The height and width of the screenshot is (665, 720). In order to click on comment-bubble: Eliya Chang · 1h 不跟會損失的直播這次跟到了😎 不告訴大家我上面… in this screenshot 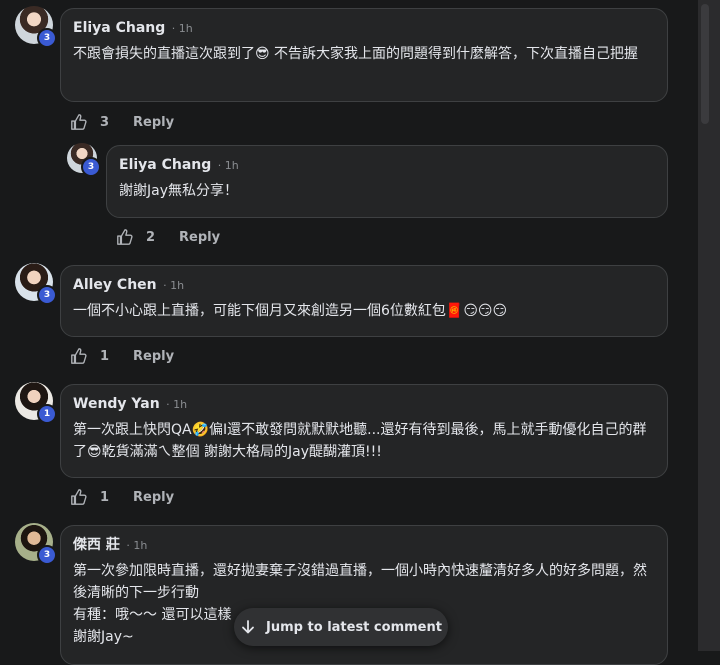, I will do `click(364, 55)`.